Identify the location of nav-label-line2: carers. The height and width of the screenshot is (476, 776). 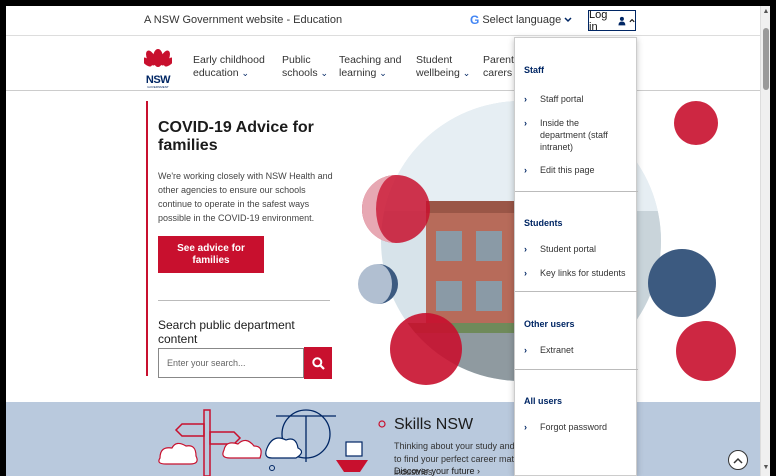
(498, 73).